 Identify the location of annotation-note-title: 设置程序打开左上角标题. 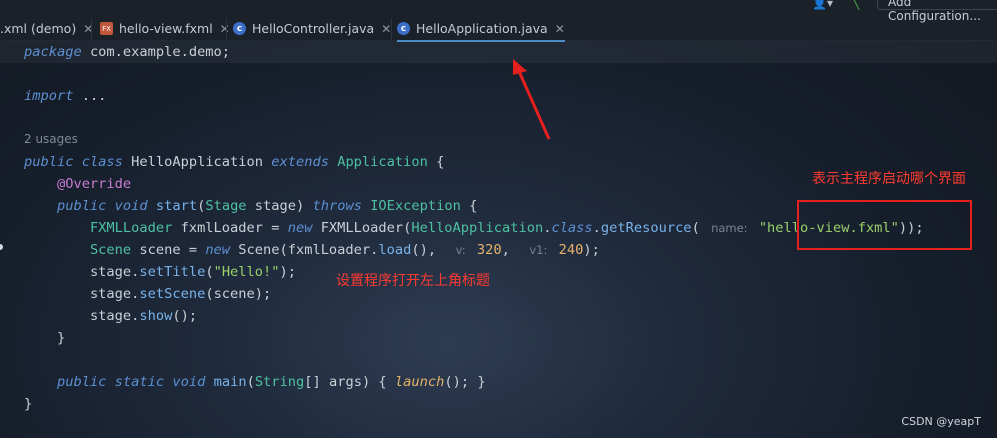
(413, 281).